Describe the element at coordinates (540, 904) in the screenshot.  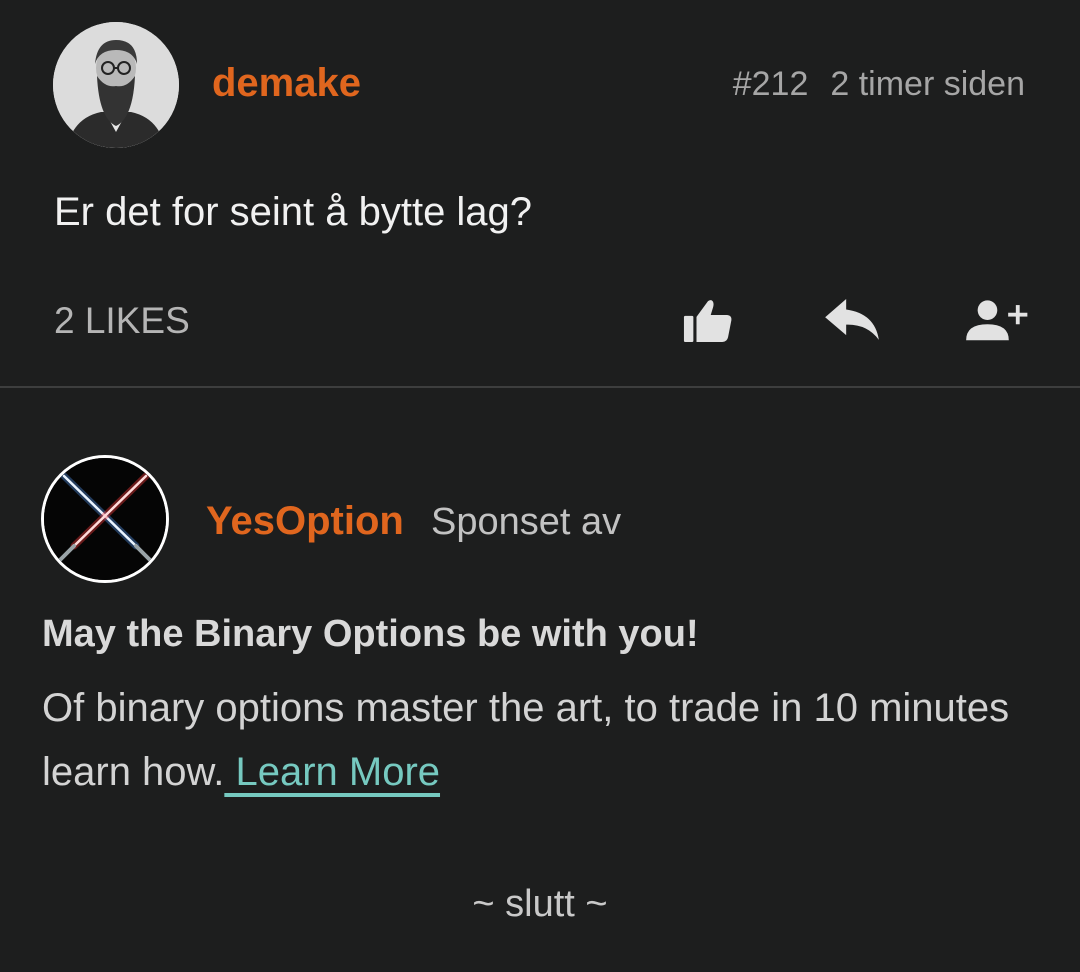
I see `end-of-thread-label: ~ slutt ~` at that location.